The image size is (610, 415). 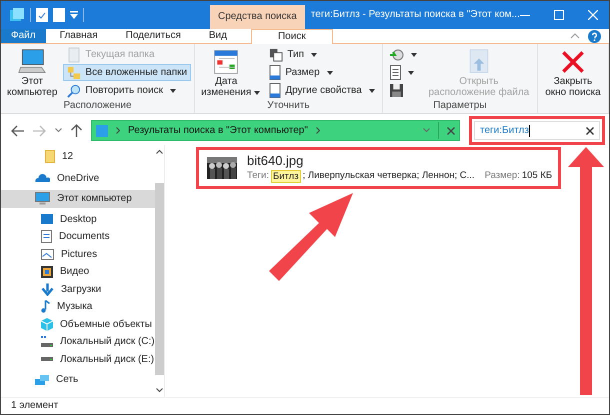 I want to click on ribbon-button: Все вложенные папки, so click(x=127, y=72).